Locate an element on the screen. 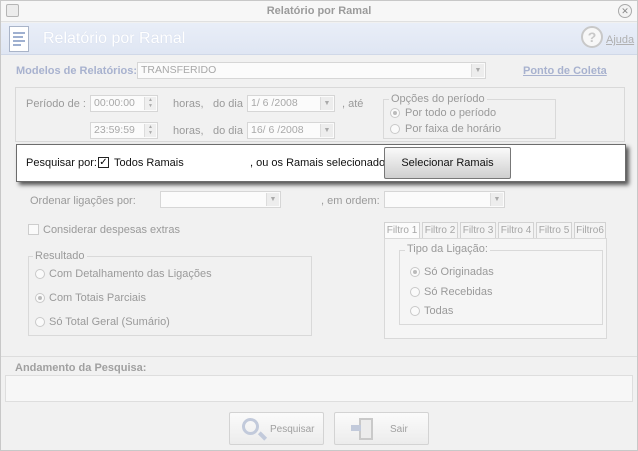  call-originated-label: Só Originadas is located at coordinates (459, 272).